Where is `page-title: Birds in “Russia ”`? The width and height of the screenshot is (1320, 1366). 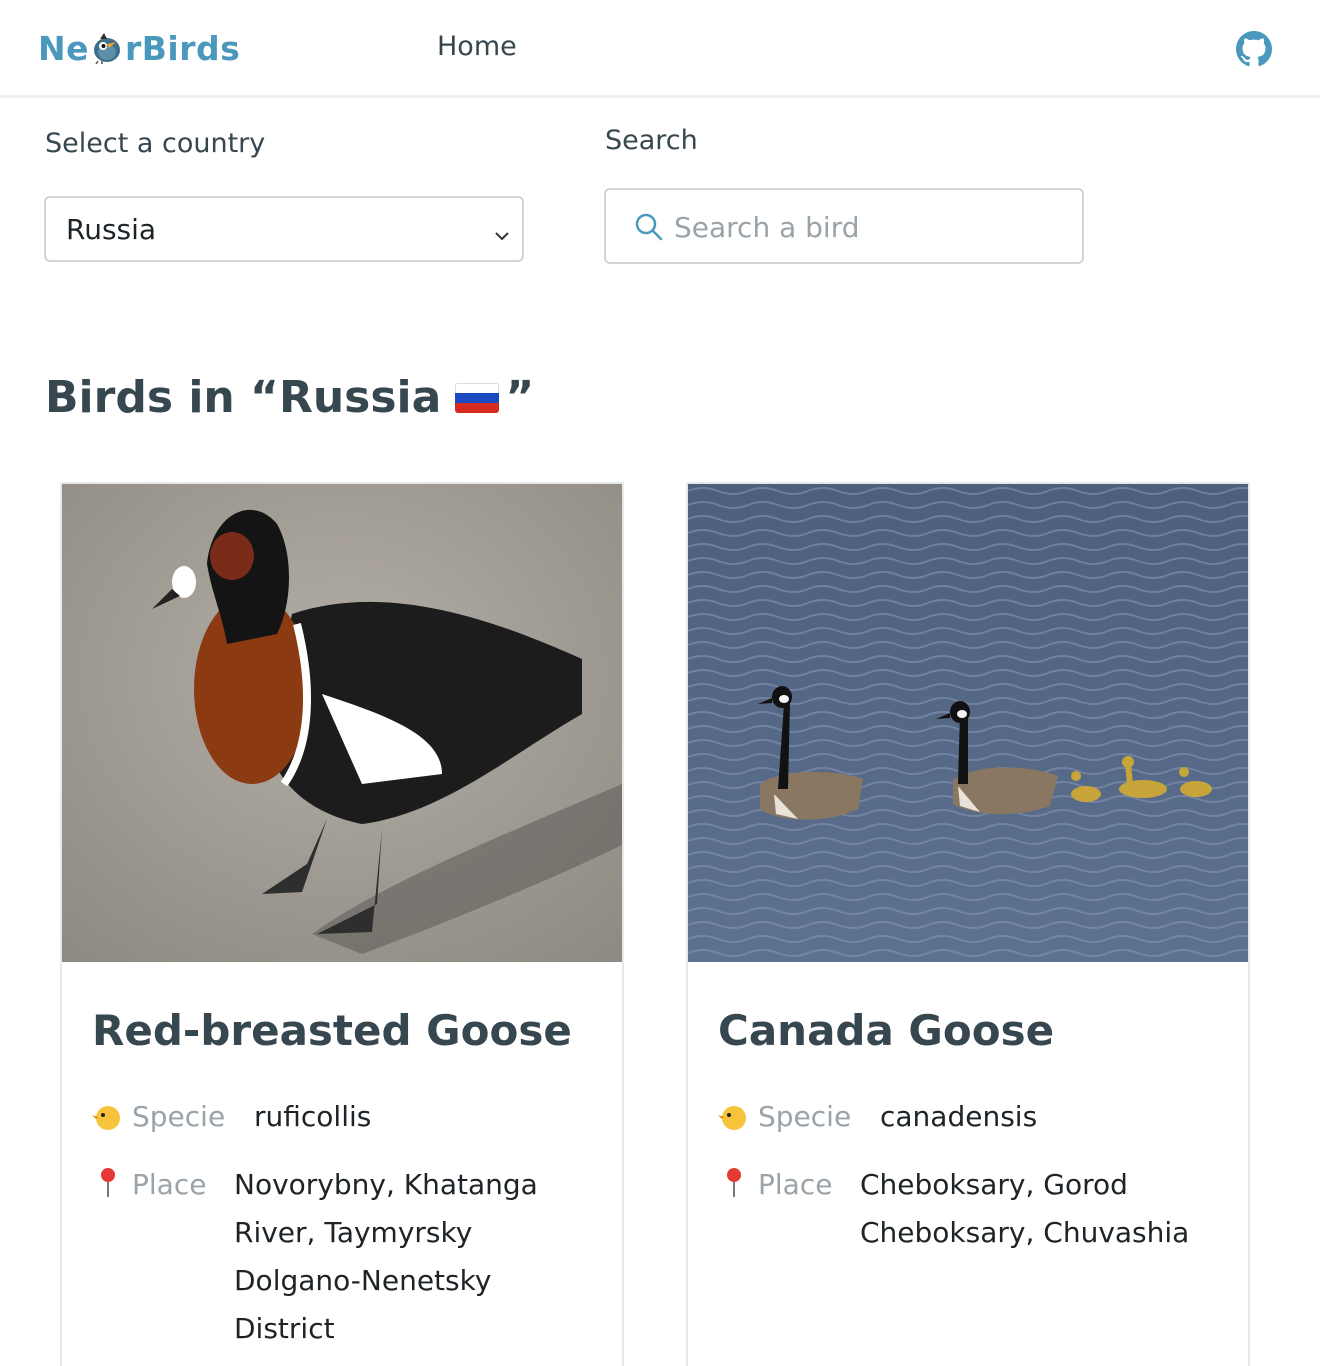 page-title: Birds in “Russia ” is located at coordinates (289, 397).